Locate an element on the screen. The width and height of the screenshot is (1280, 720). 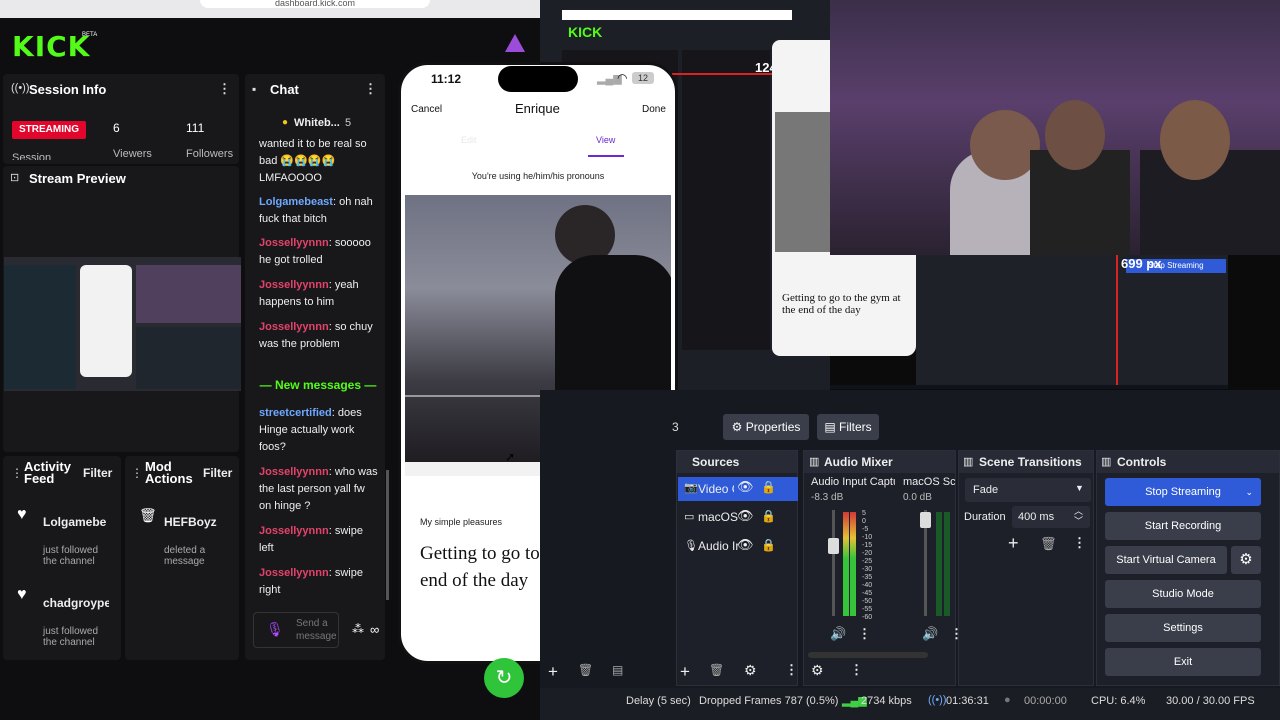
session-menu-icon: ⋮ is located at coordinates (224, 89).